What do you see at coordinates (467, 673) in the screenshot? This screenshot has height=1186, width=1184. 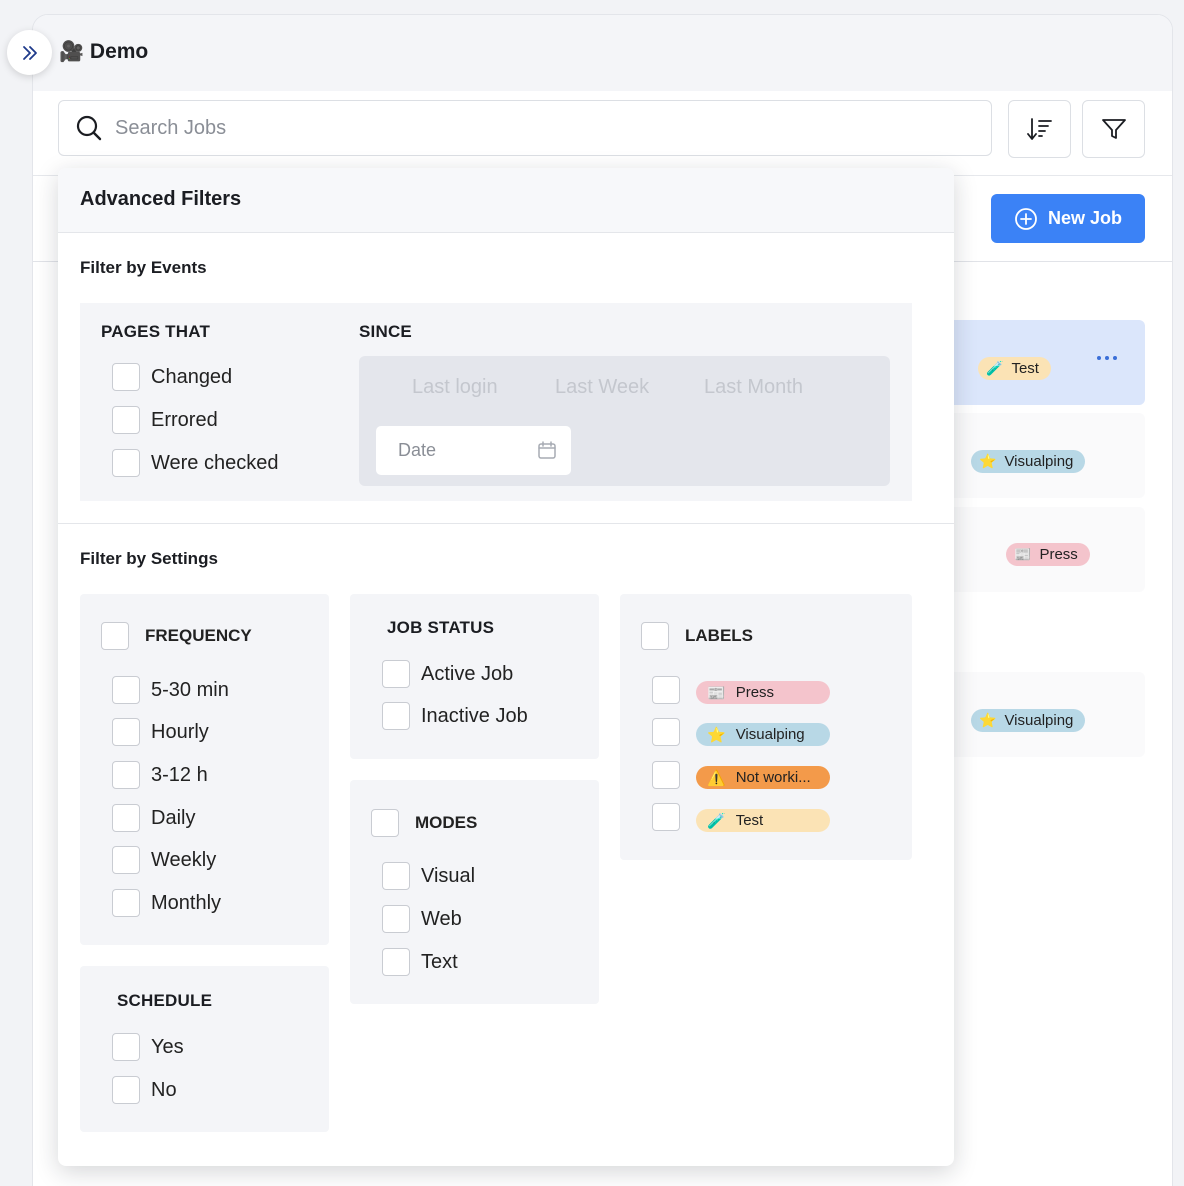 I see `checkbox-label: Active Job` at bounding box center [467, 673].